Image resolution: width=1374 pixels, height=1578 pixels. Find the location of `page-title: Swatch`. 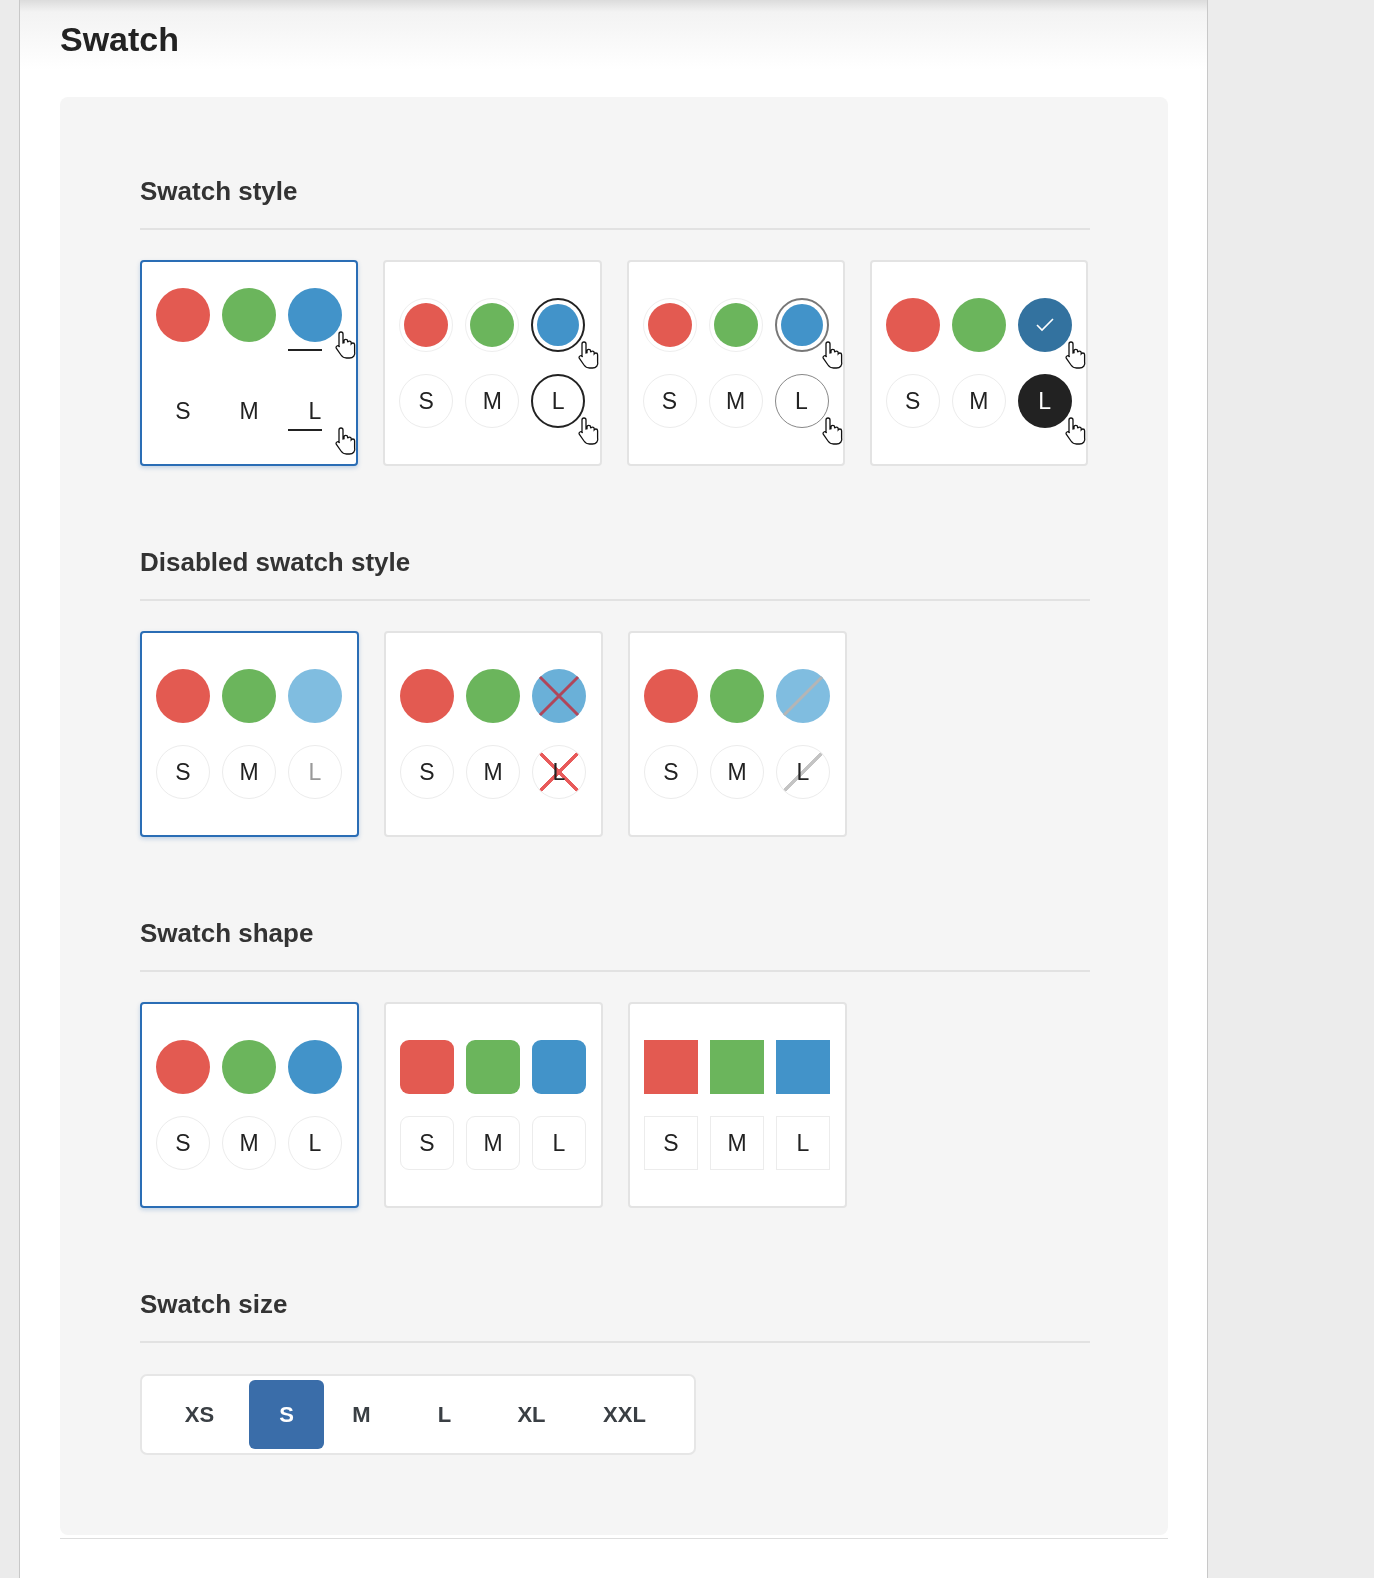

page-title: Swatch is located at coordinates (120, 39).